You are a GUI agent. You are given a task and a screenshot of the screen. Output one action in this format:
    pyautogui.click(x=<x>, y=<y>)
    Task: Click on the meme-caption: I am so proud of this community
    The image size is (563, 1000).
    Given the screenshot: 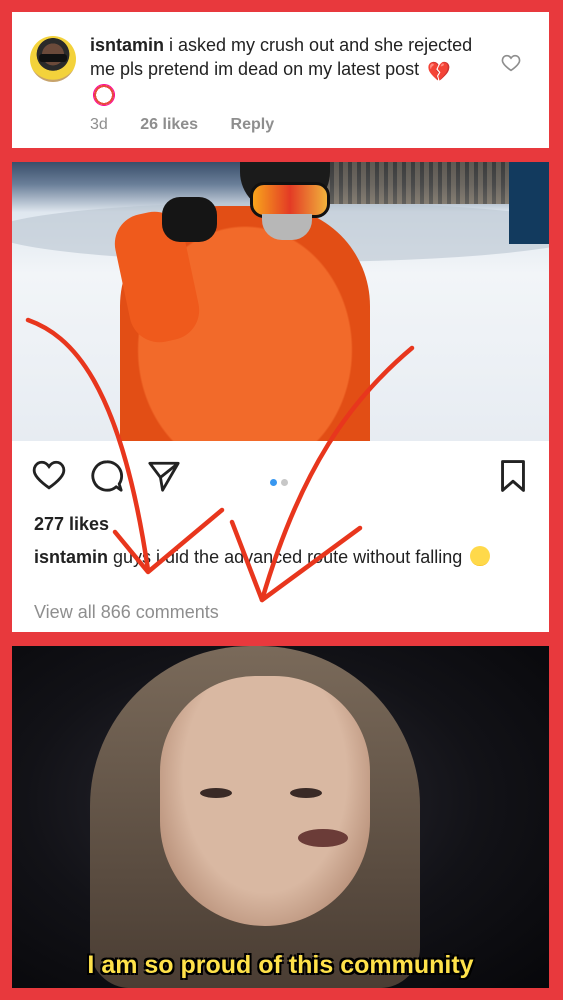 What is the action you would take?
    pyautogui.click(x=280, y=965)
    